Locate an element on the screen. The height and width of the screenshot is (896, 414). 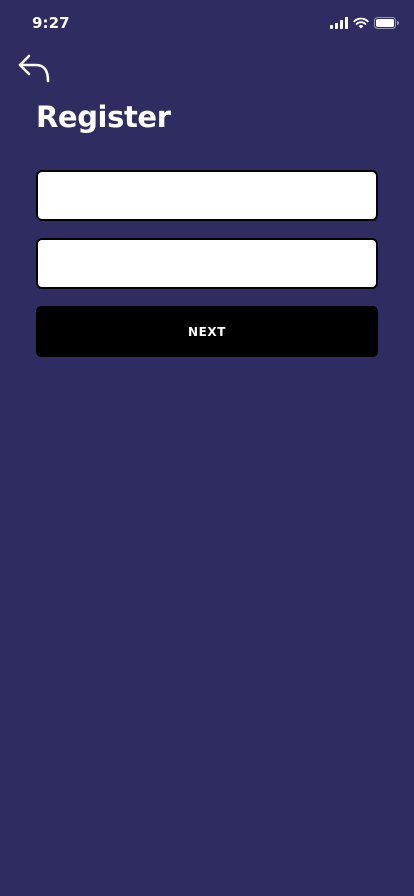
page-title: Register is located at coordinates (103, 117).